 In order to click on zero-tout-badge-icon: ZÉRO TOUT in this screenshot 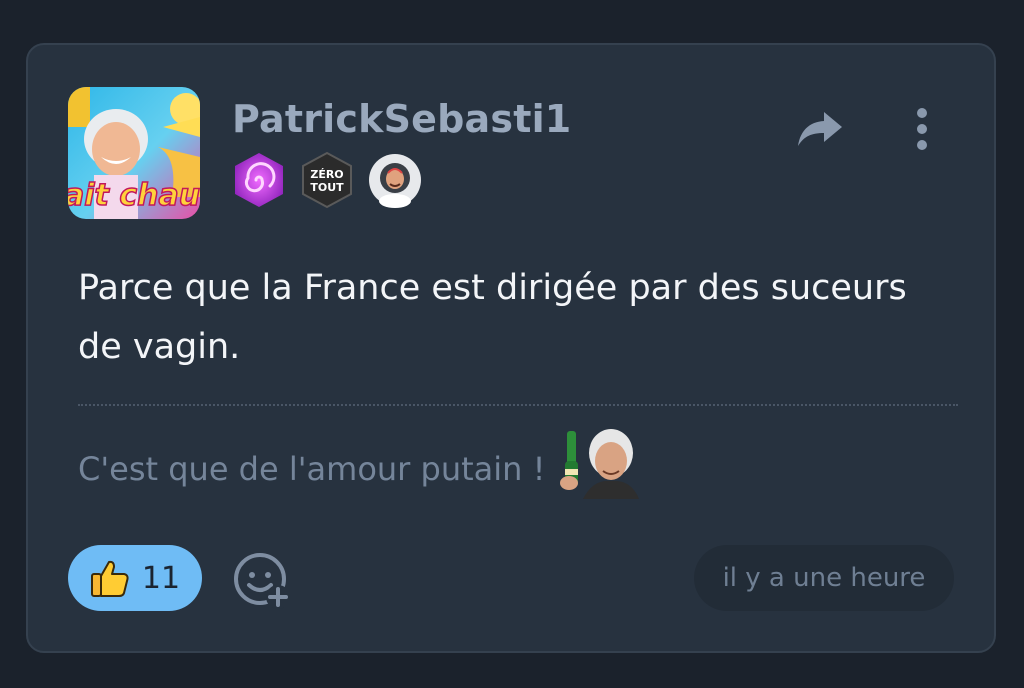, I will do `click(327, 180)`.